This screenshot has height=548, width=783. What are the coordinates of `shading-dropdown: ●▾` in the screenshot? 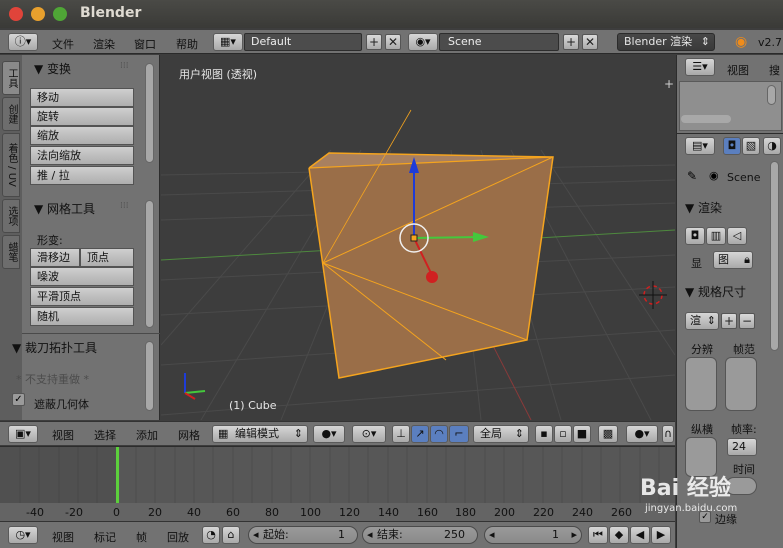 It's located at (329, 434).